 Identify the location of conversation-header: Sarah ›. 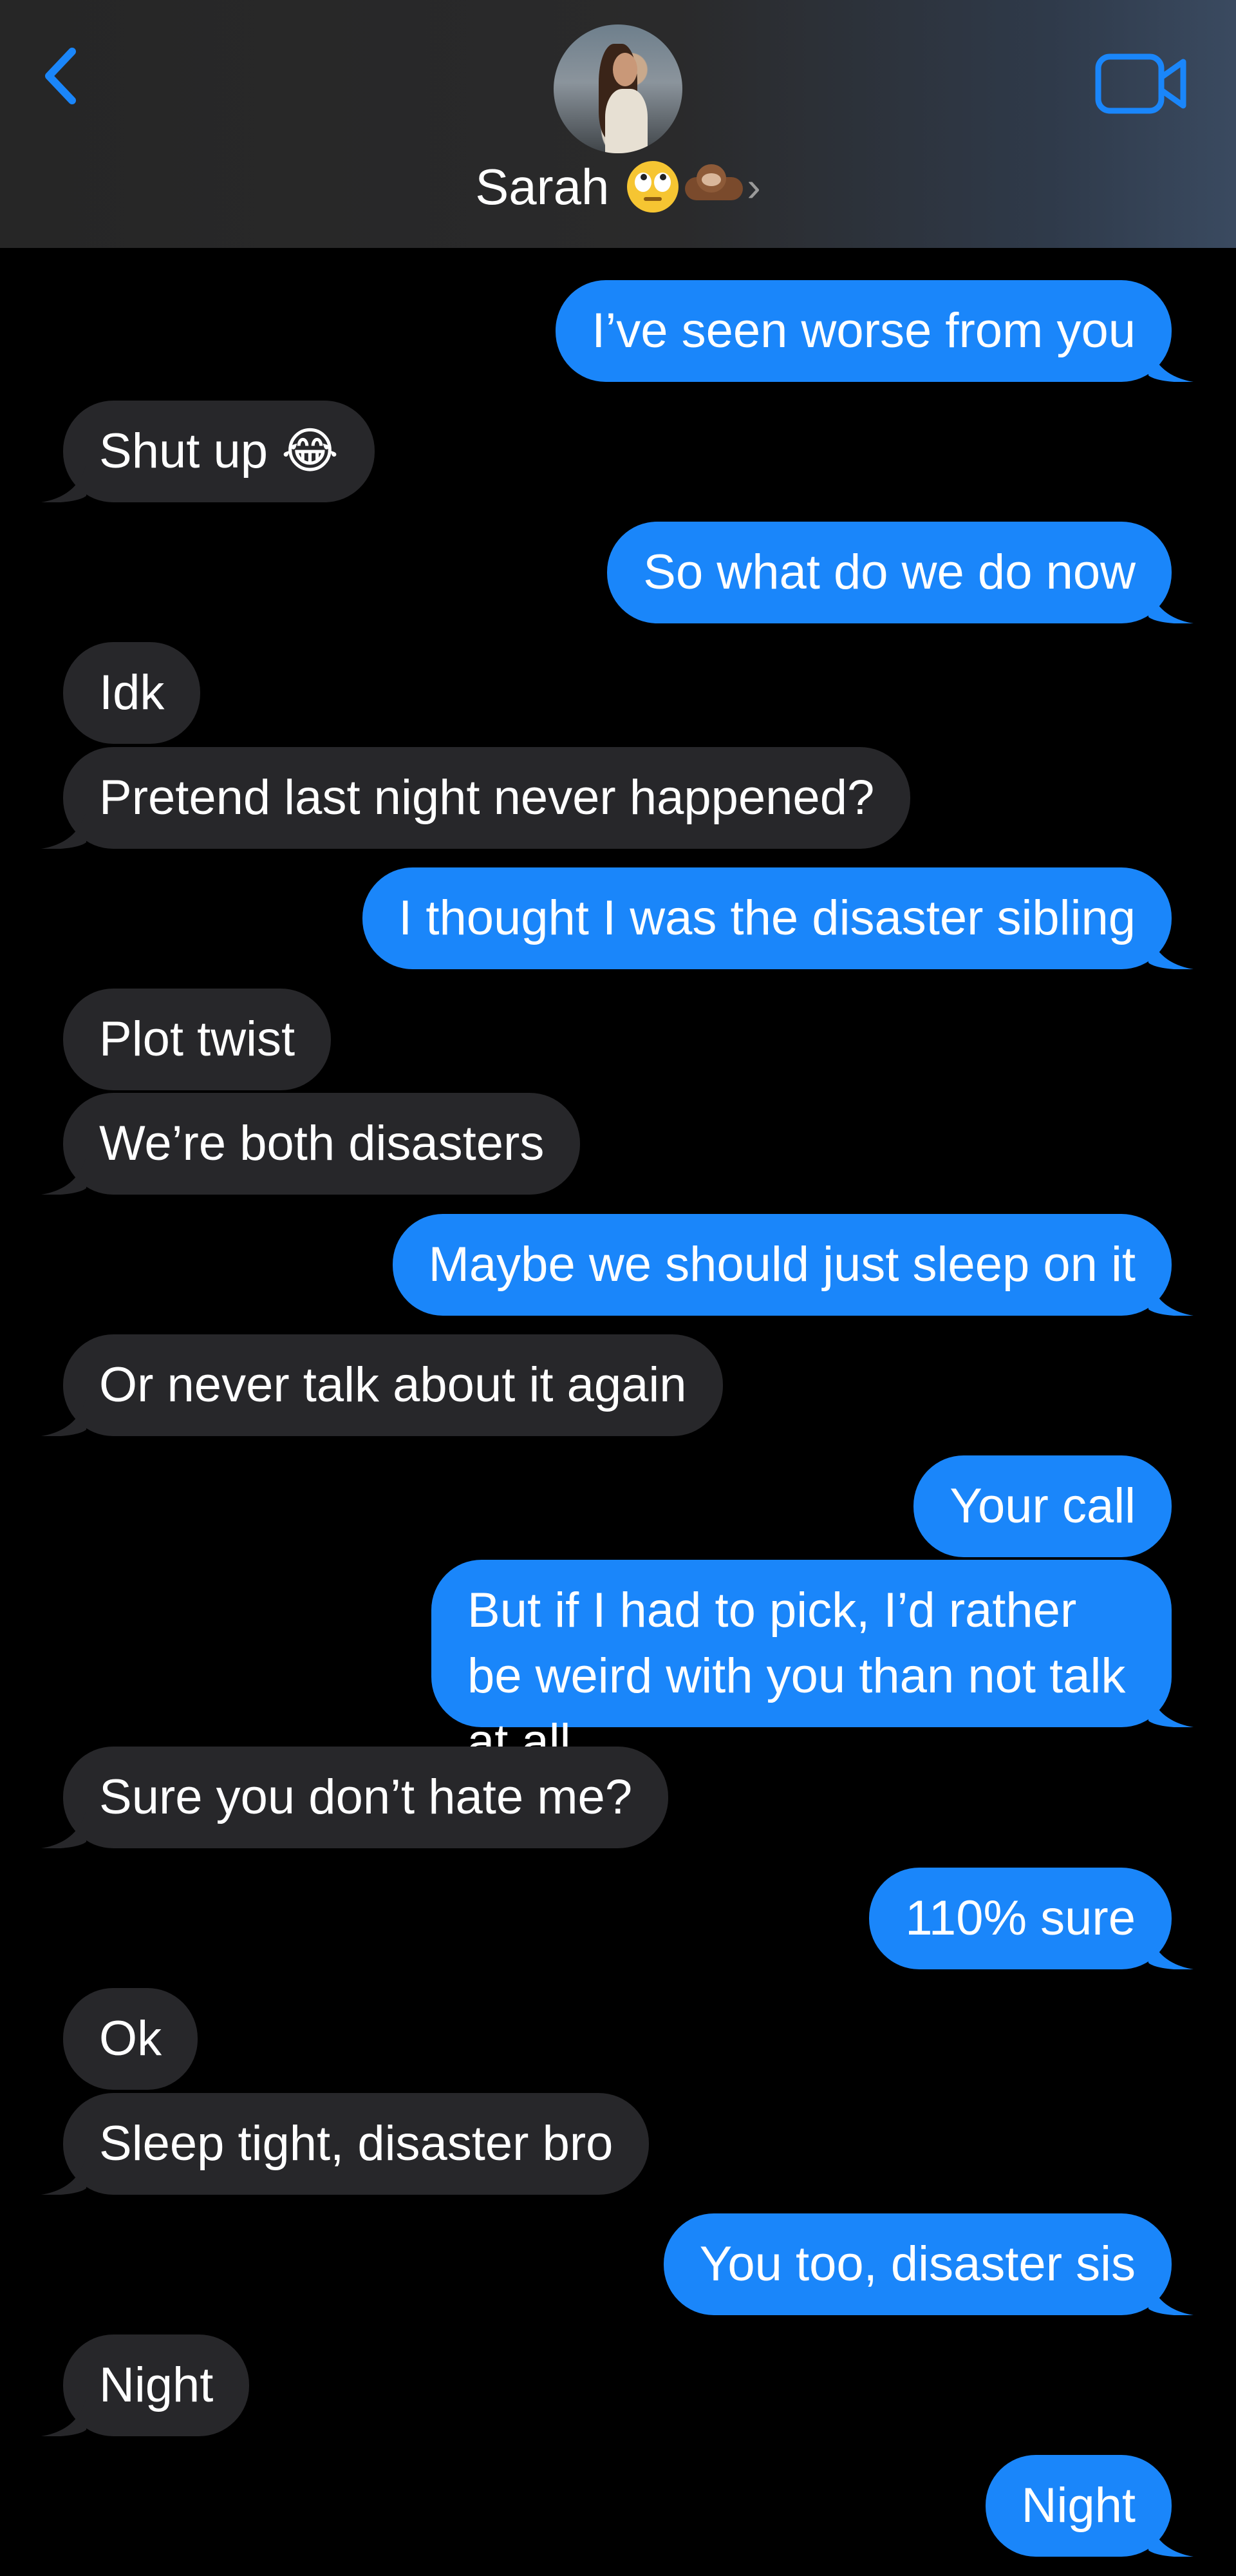
(618, 124).